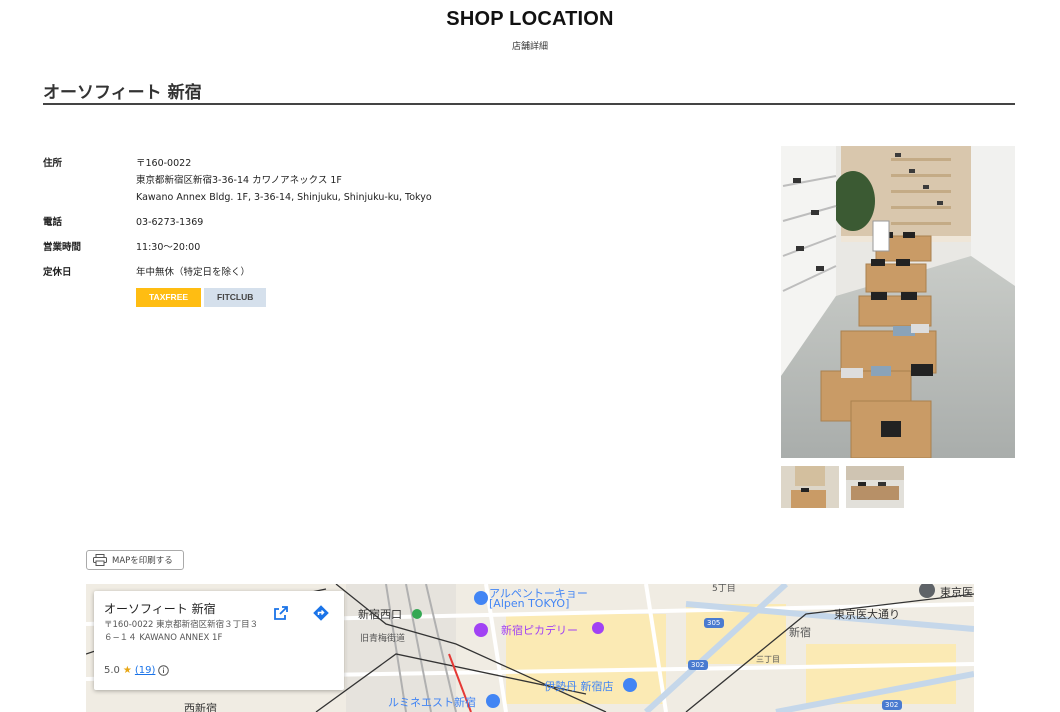 The image size is (1060, 712). Describe the element at coordinates (200, 707) in the screenshot. I see `map-label-nishishinjuku: 西新宿` at that location.